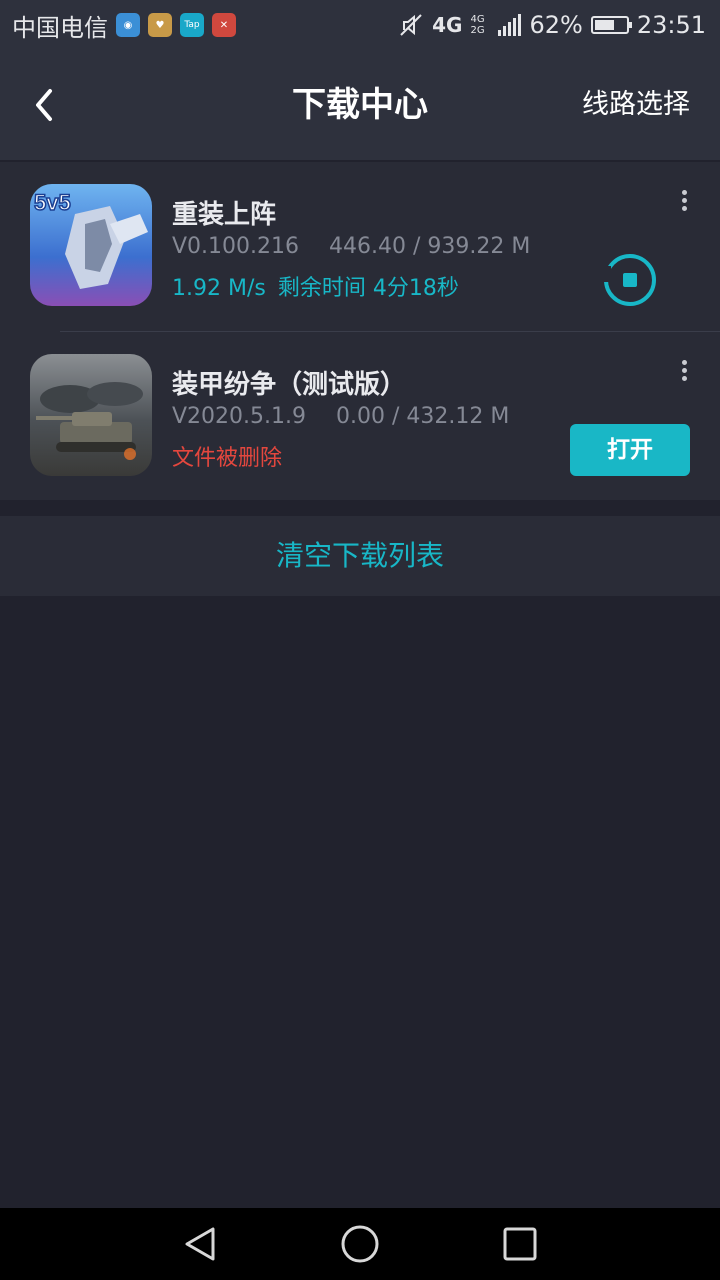 This screenshot has width=720, height=1280. I want to click on stop-icon, so click(630, 280).